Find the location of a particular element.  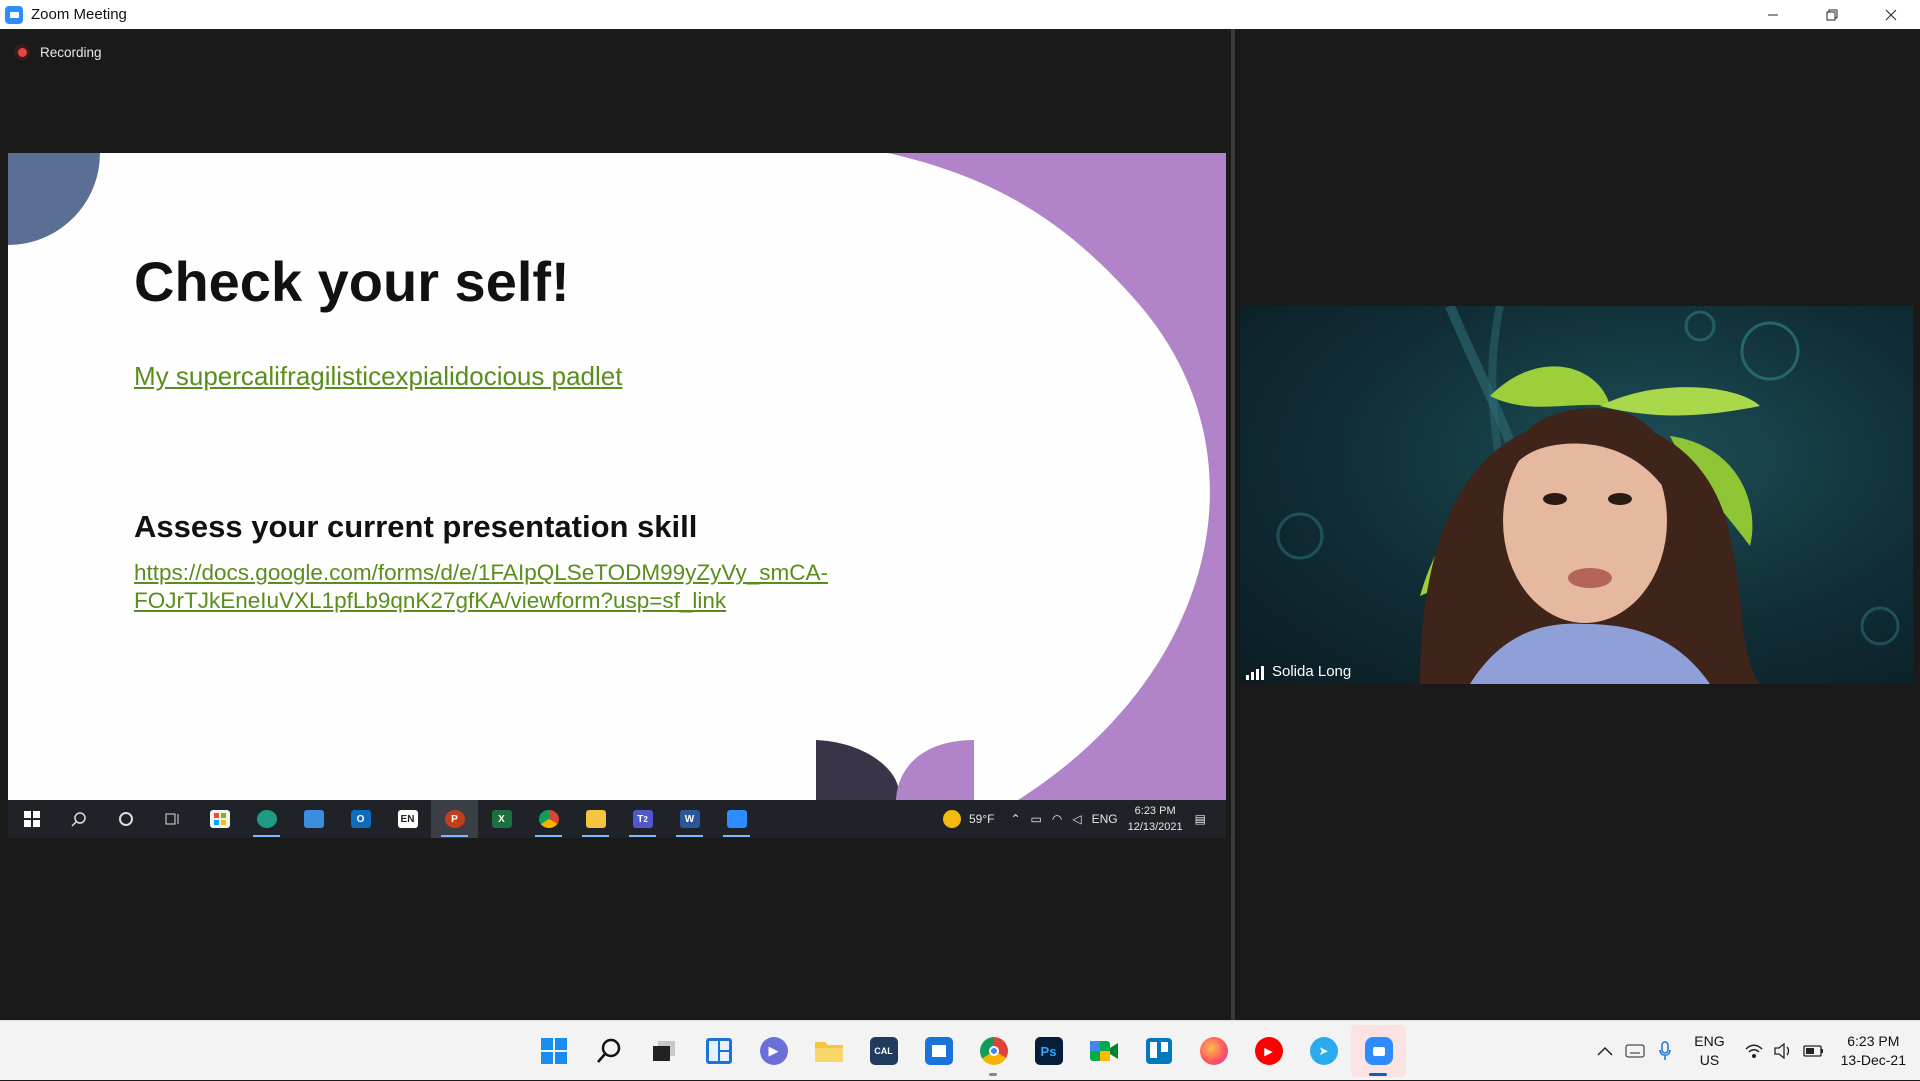

windows-taskbar: ▶ CAL Ps ▶ ➤ ENG US 6:23 PM 13-Dec-21 is located at coordinates (960, 1050).